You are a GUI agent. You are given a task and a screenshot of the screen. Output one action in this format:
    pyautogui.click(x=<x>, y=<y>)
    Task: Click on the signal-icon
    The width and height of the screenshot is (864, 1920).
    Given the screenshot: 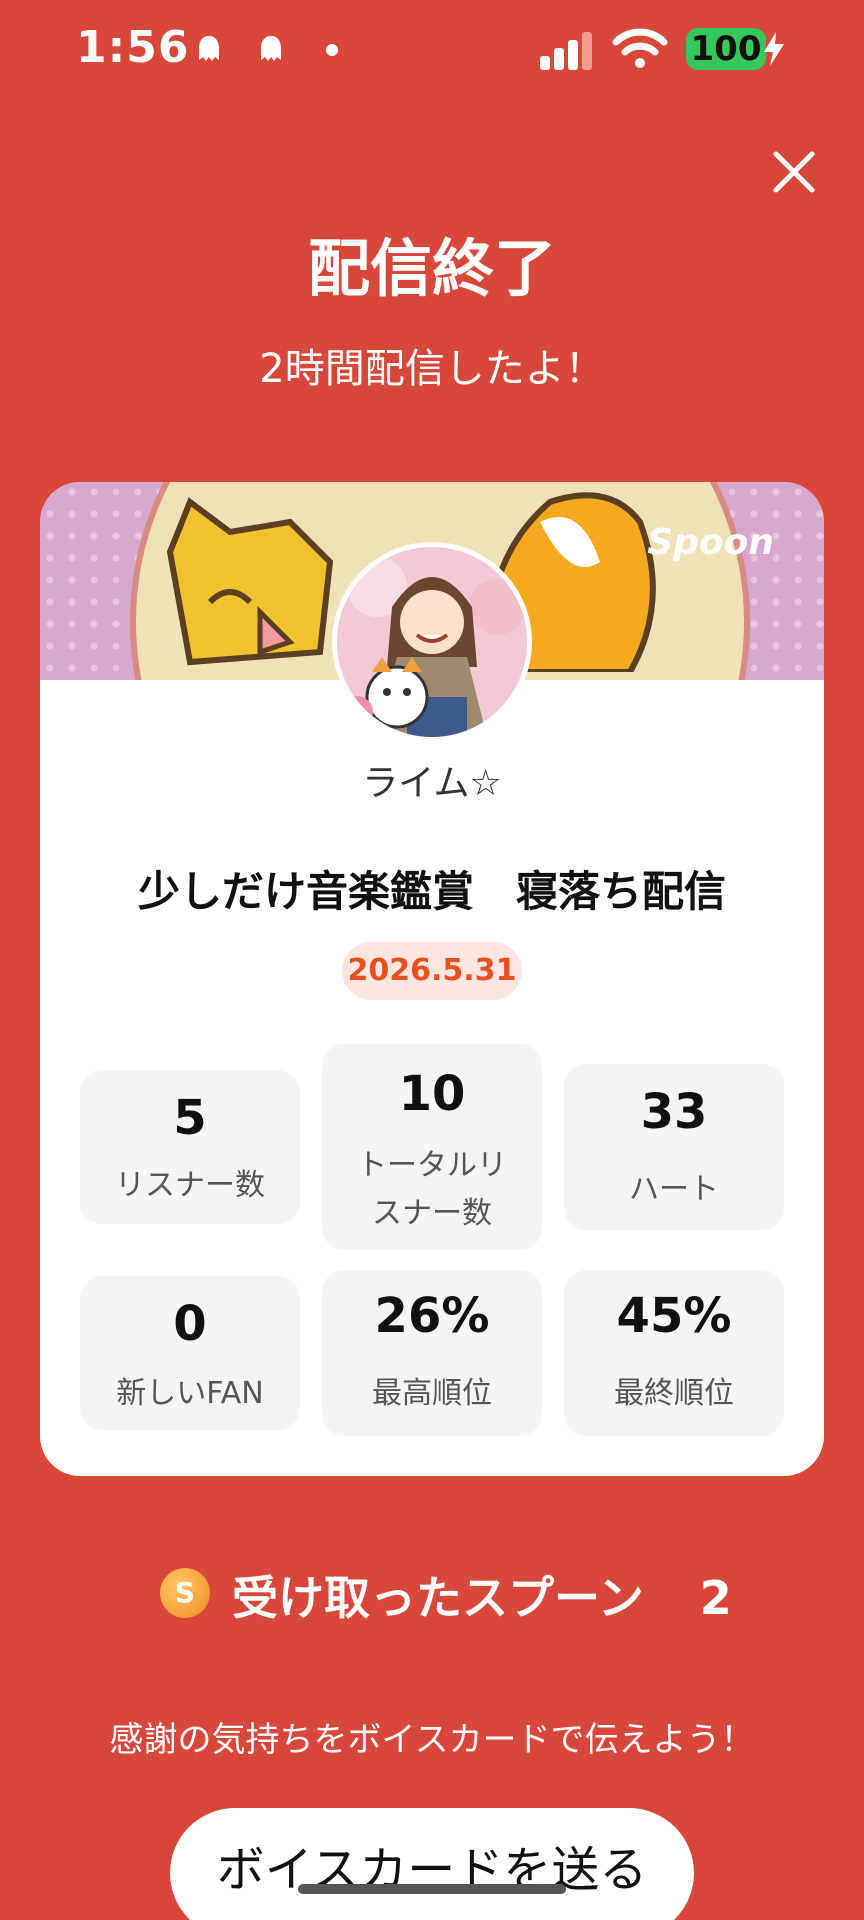 What is the action you would take?
    pyautogui.click(x=568, y=50)
    